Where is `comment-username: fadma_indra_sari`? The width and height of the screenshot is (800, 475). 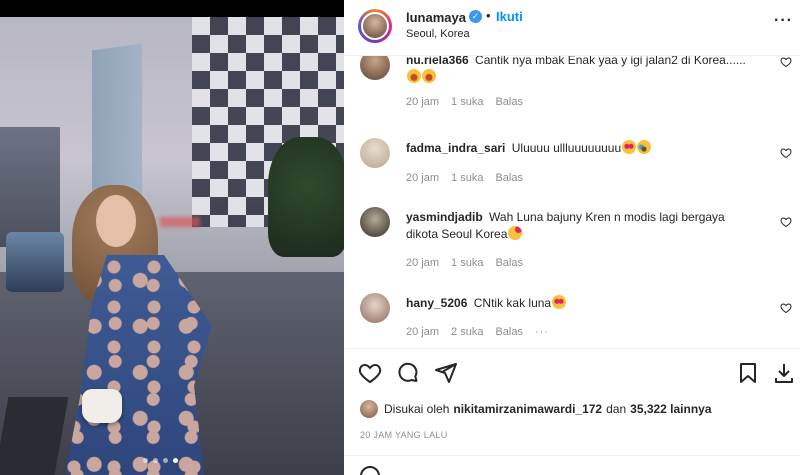 comment-username: fadma_indra_sari is located at coordinates (455, 148).